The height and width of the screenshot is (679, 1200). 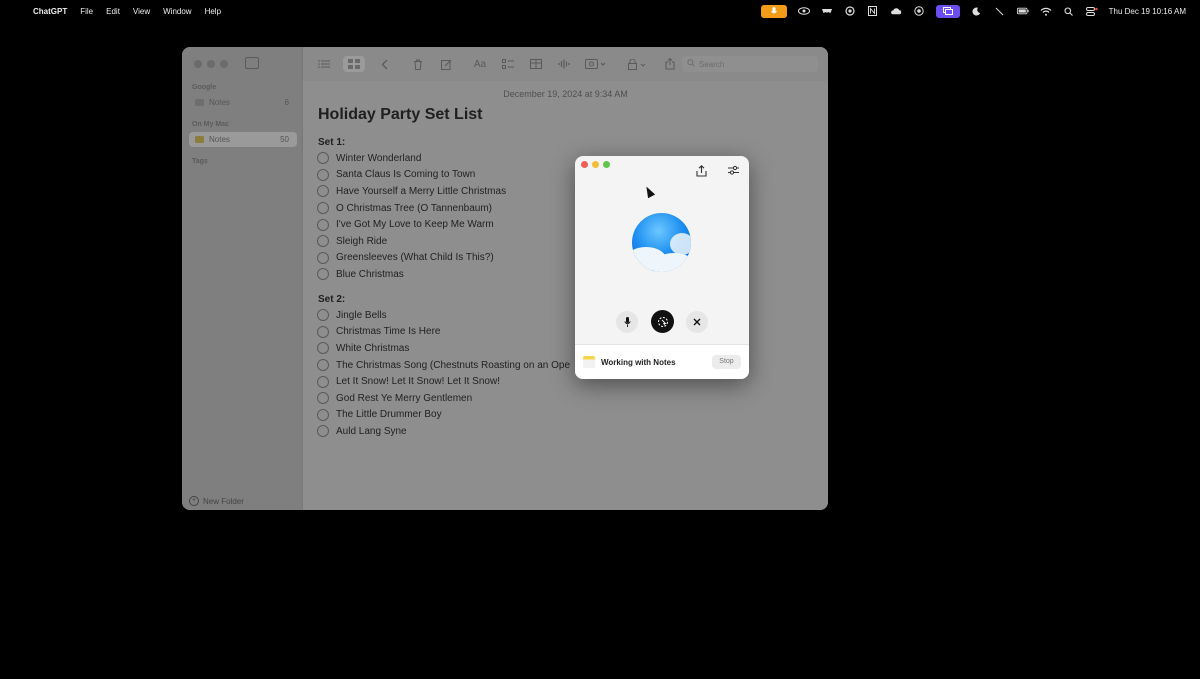 I want to click on wifi-icon, so click(x=1046, y=11).